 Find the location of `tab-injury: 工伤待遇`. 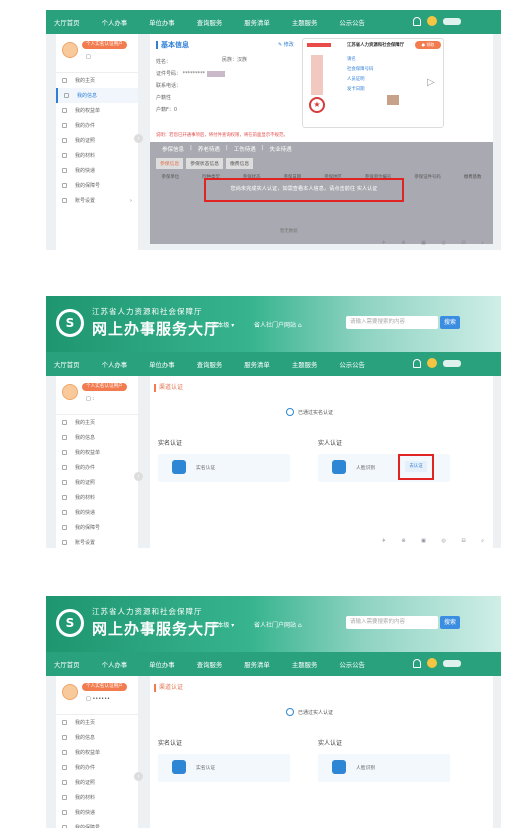

tab-injury: 工伤待遇 is located at coordinates (245, 149).